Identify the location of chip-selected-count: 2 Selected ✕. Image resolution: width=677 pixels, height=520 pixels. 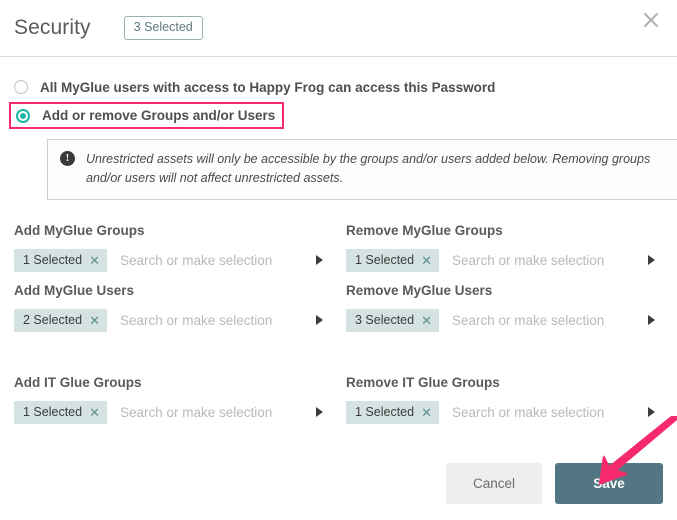
(60, 320).